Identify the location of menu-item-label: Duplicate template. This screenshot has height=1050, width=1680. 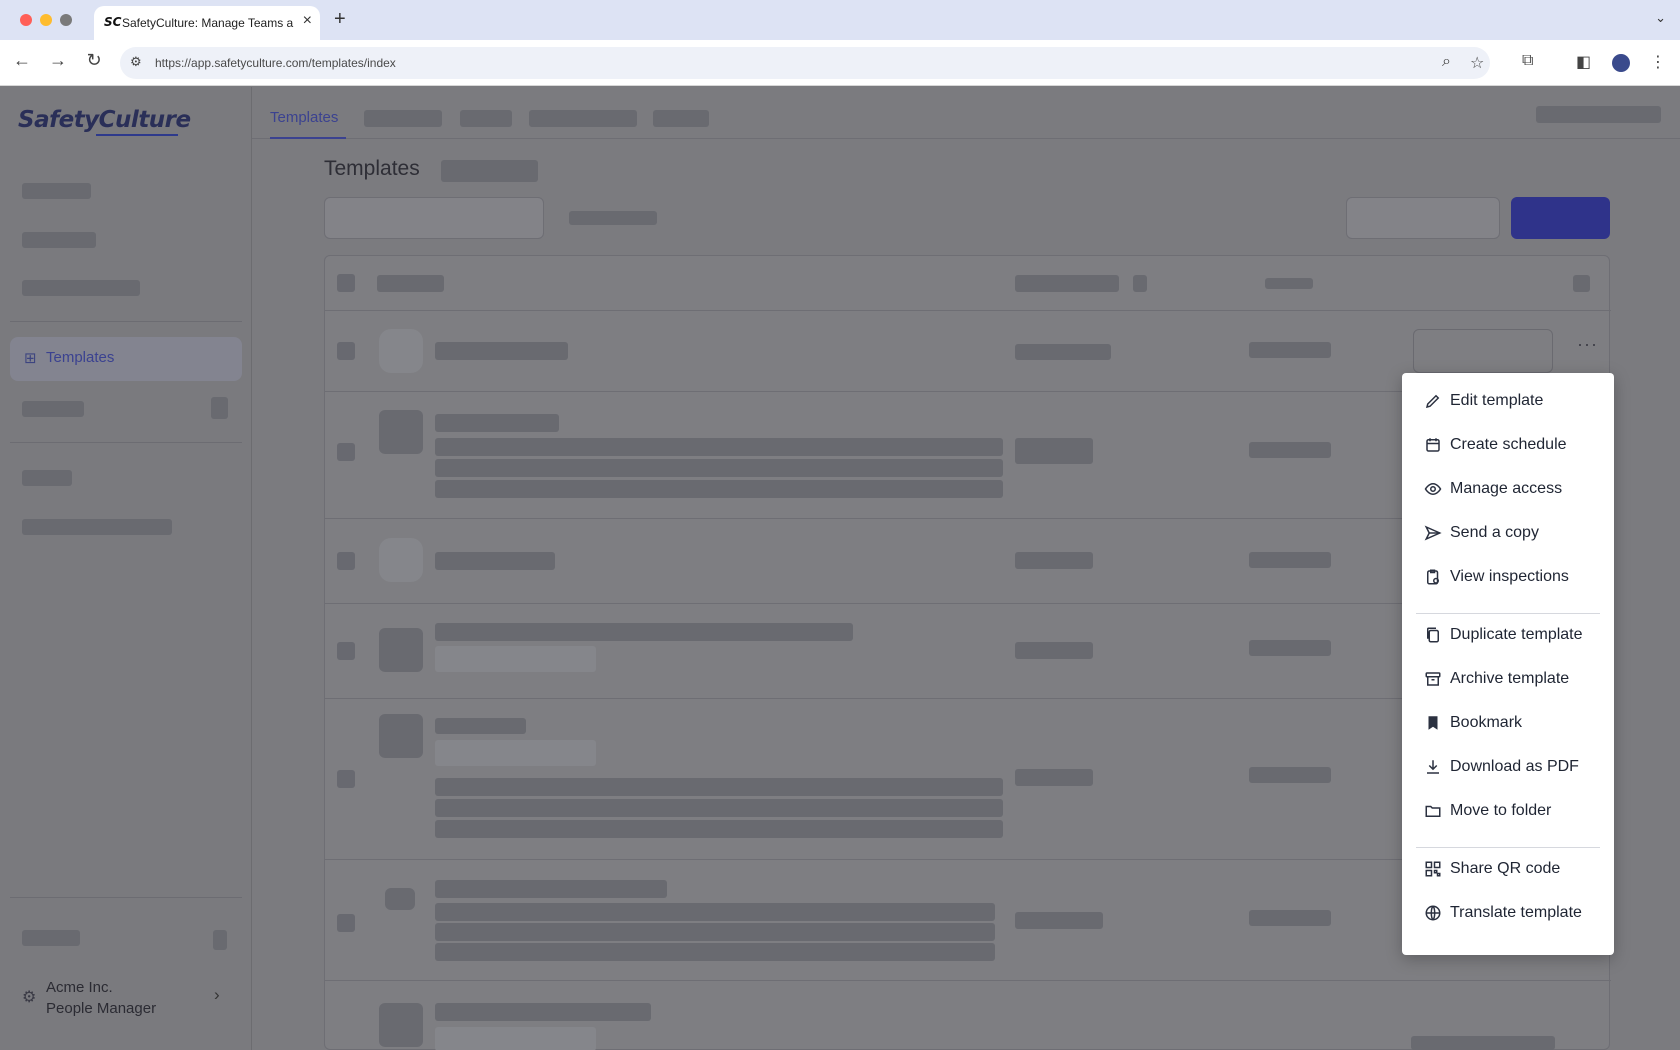
(1516, 634).